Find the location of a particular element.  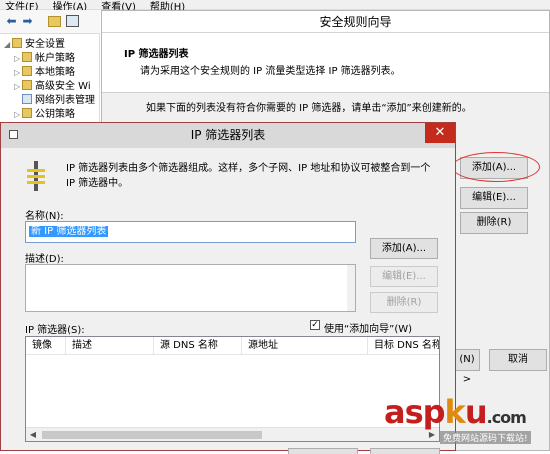

ip-filters-label: IP 筛选器(S): is located at coordinates (55, 330).